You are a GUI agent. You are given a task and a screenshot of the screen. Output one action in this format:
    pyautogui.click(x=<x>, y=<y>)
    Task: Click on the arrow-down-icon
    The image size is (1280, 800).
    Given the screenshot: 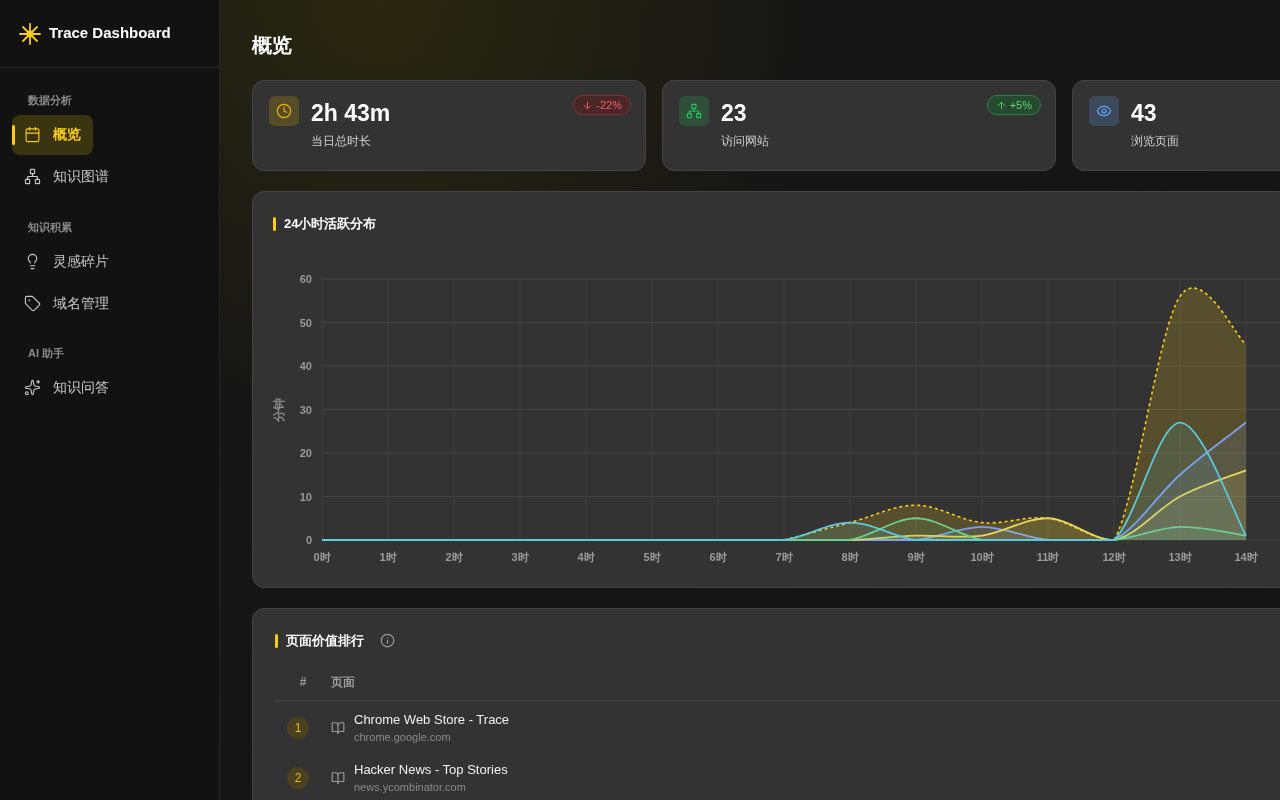 What is the action you would take?
    pyautogui.click(x=588, y=105)
    